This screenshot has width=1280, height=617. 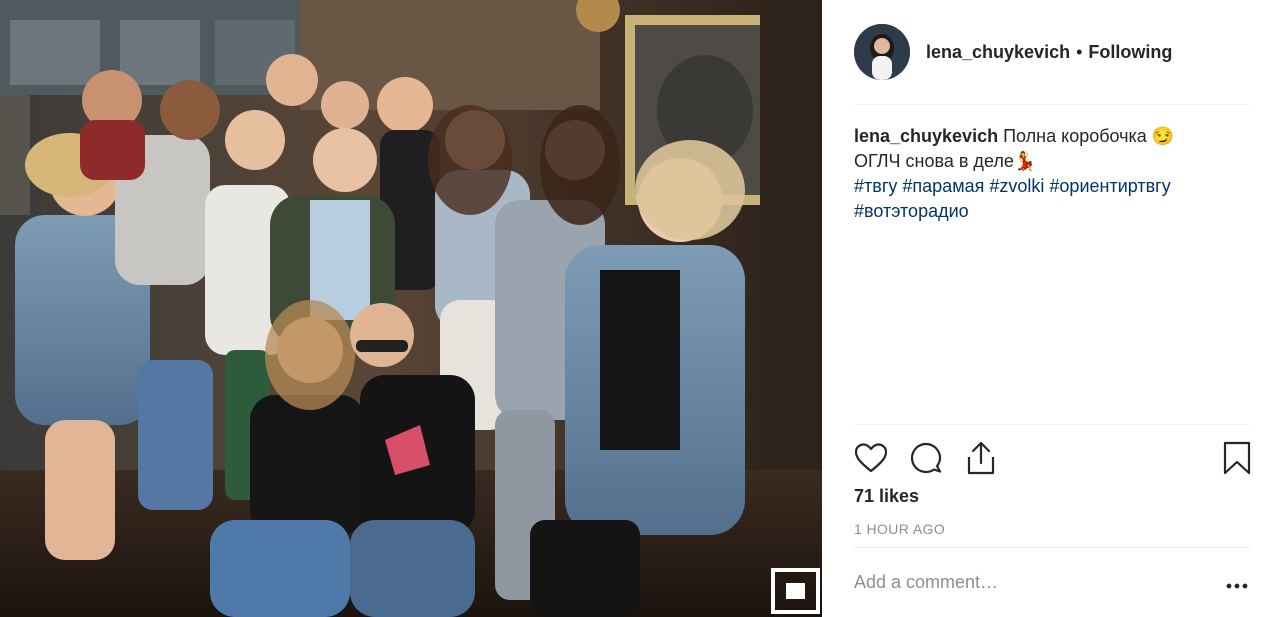 I want to click on bookmark-icon, so click(x=1237, y=458).